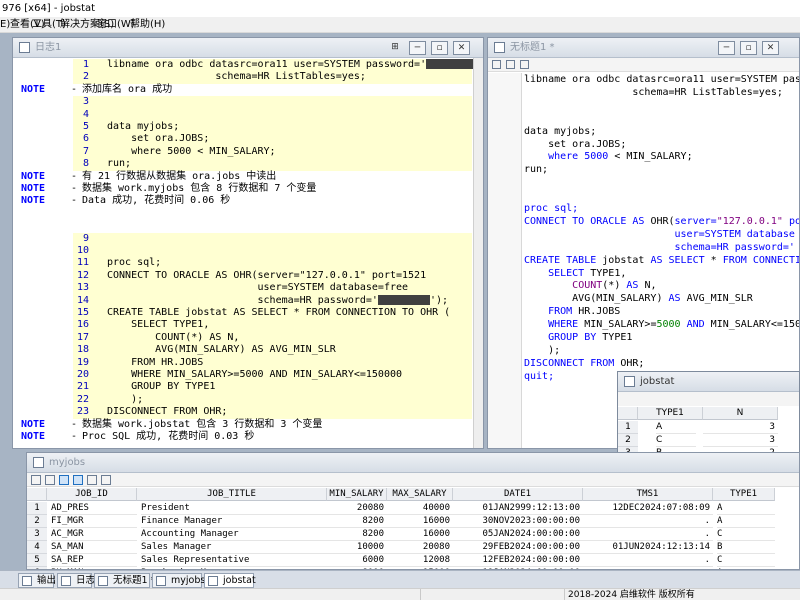 The width and height of the screenshot is (800, 600). I want to click on column-header: DATE1, so click(518, 494).